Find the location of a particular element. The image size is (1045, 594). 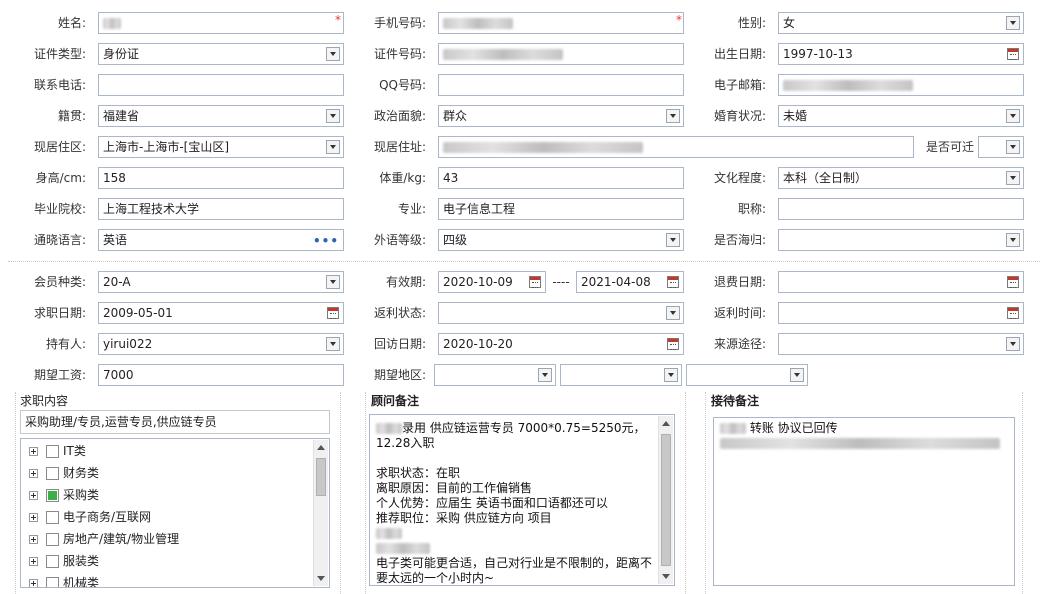

height-field: 158 is located at coordinates (221, 178).